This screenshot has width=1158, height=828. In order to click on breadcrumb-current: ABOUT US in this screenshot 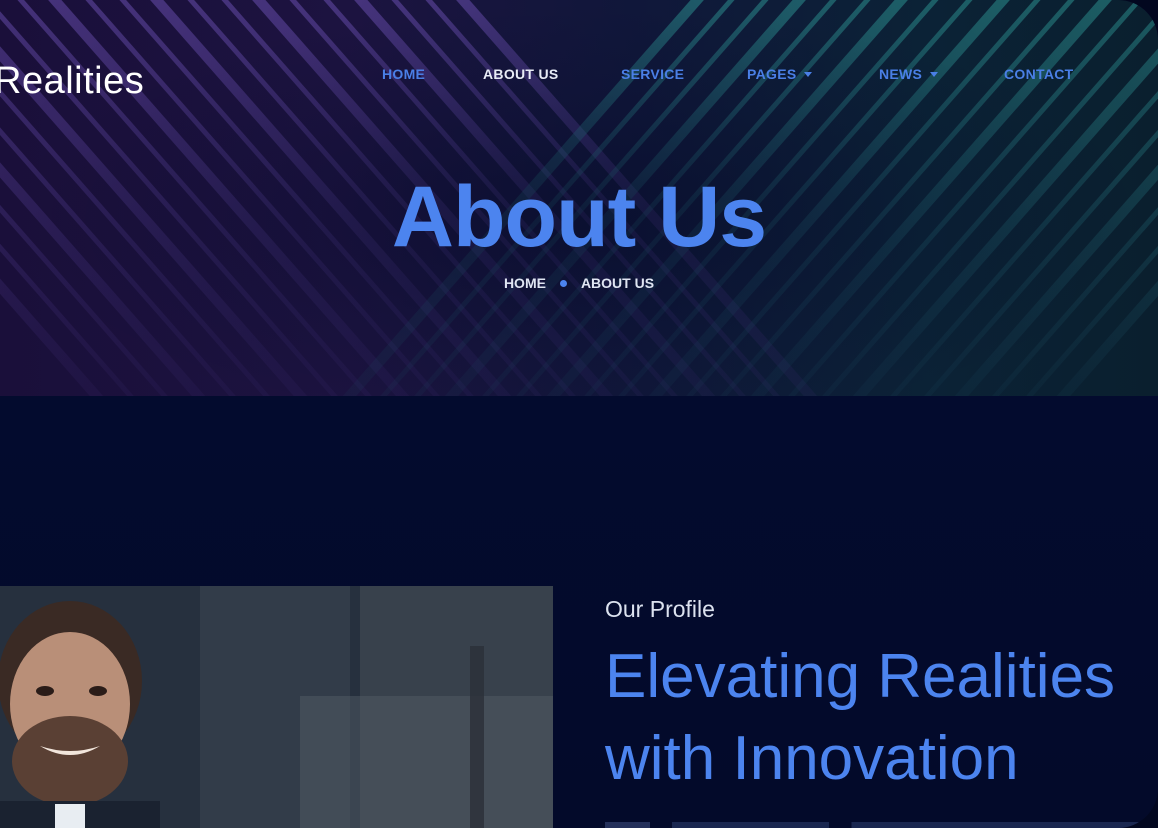, I will do `click(617, 283)`.